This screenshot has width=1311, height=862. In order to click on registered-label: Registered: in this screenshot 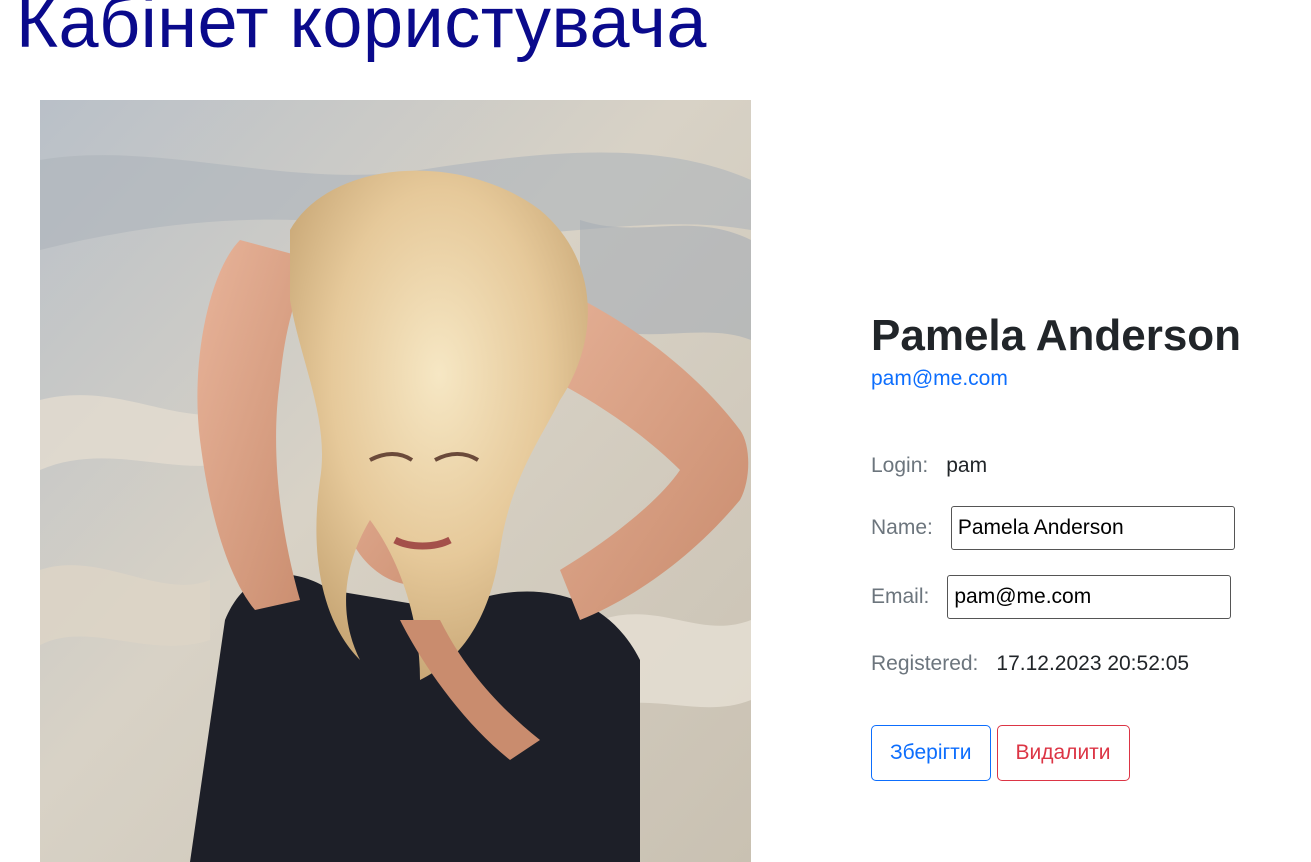, I will do `click(925, 663)`.